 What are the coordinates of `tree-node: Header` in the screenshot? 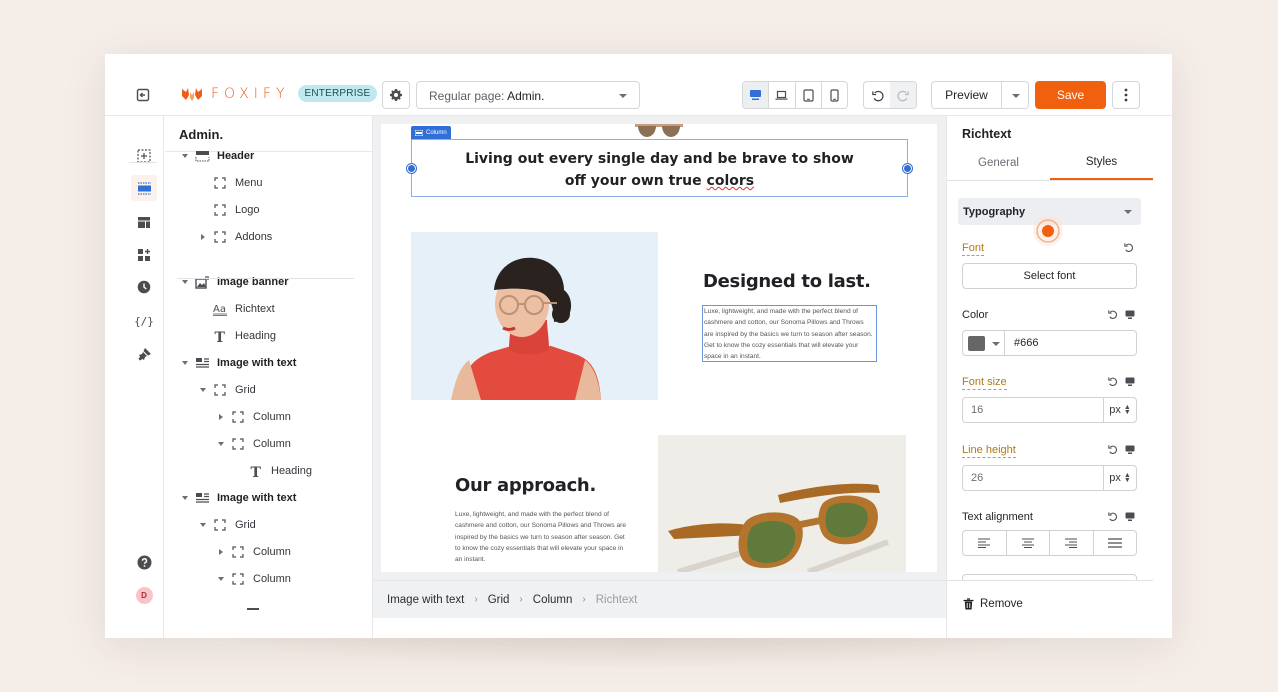 It's located at (217, 156).